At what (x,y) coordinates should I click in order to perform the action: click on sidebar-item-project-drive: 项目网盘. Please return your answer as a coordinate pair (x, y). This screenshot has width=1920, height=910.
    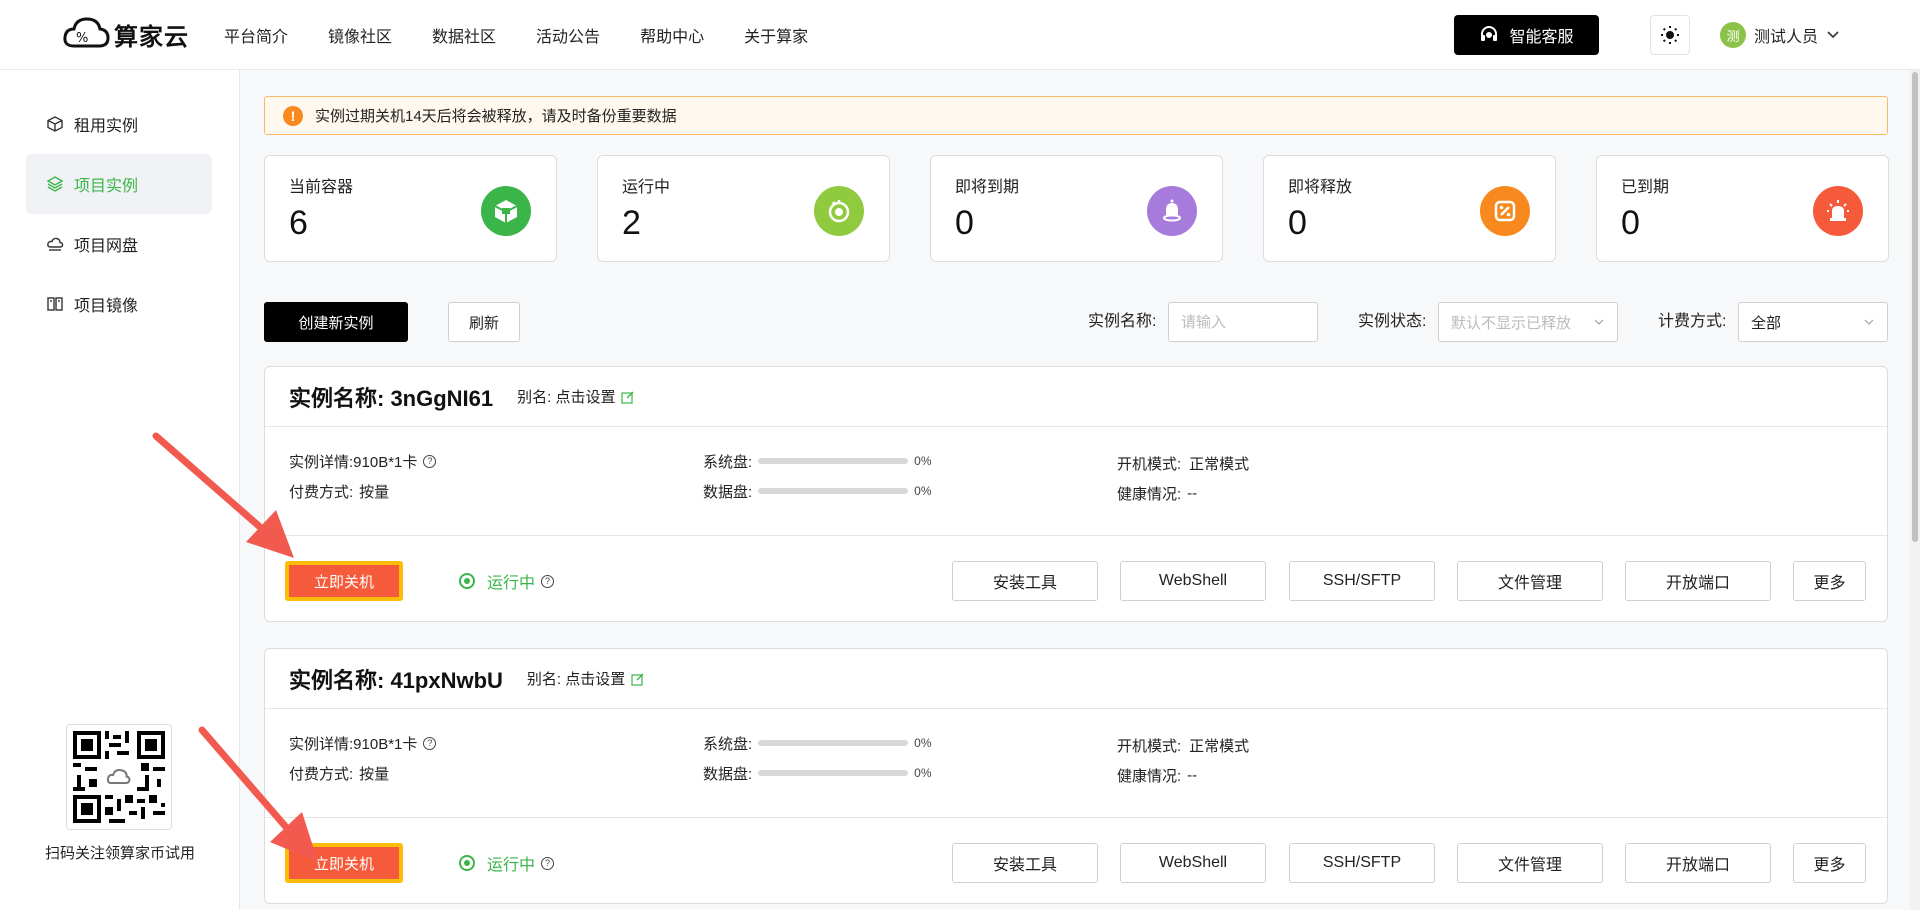
    Looking at the image, I should click on (119, 244).